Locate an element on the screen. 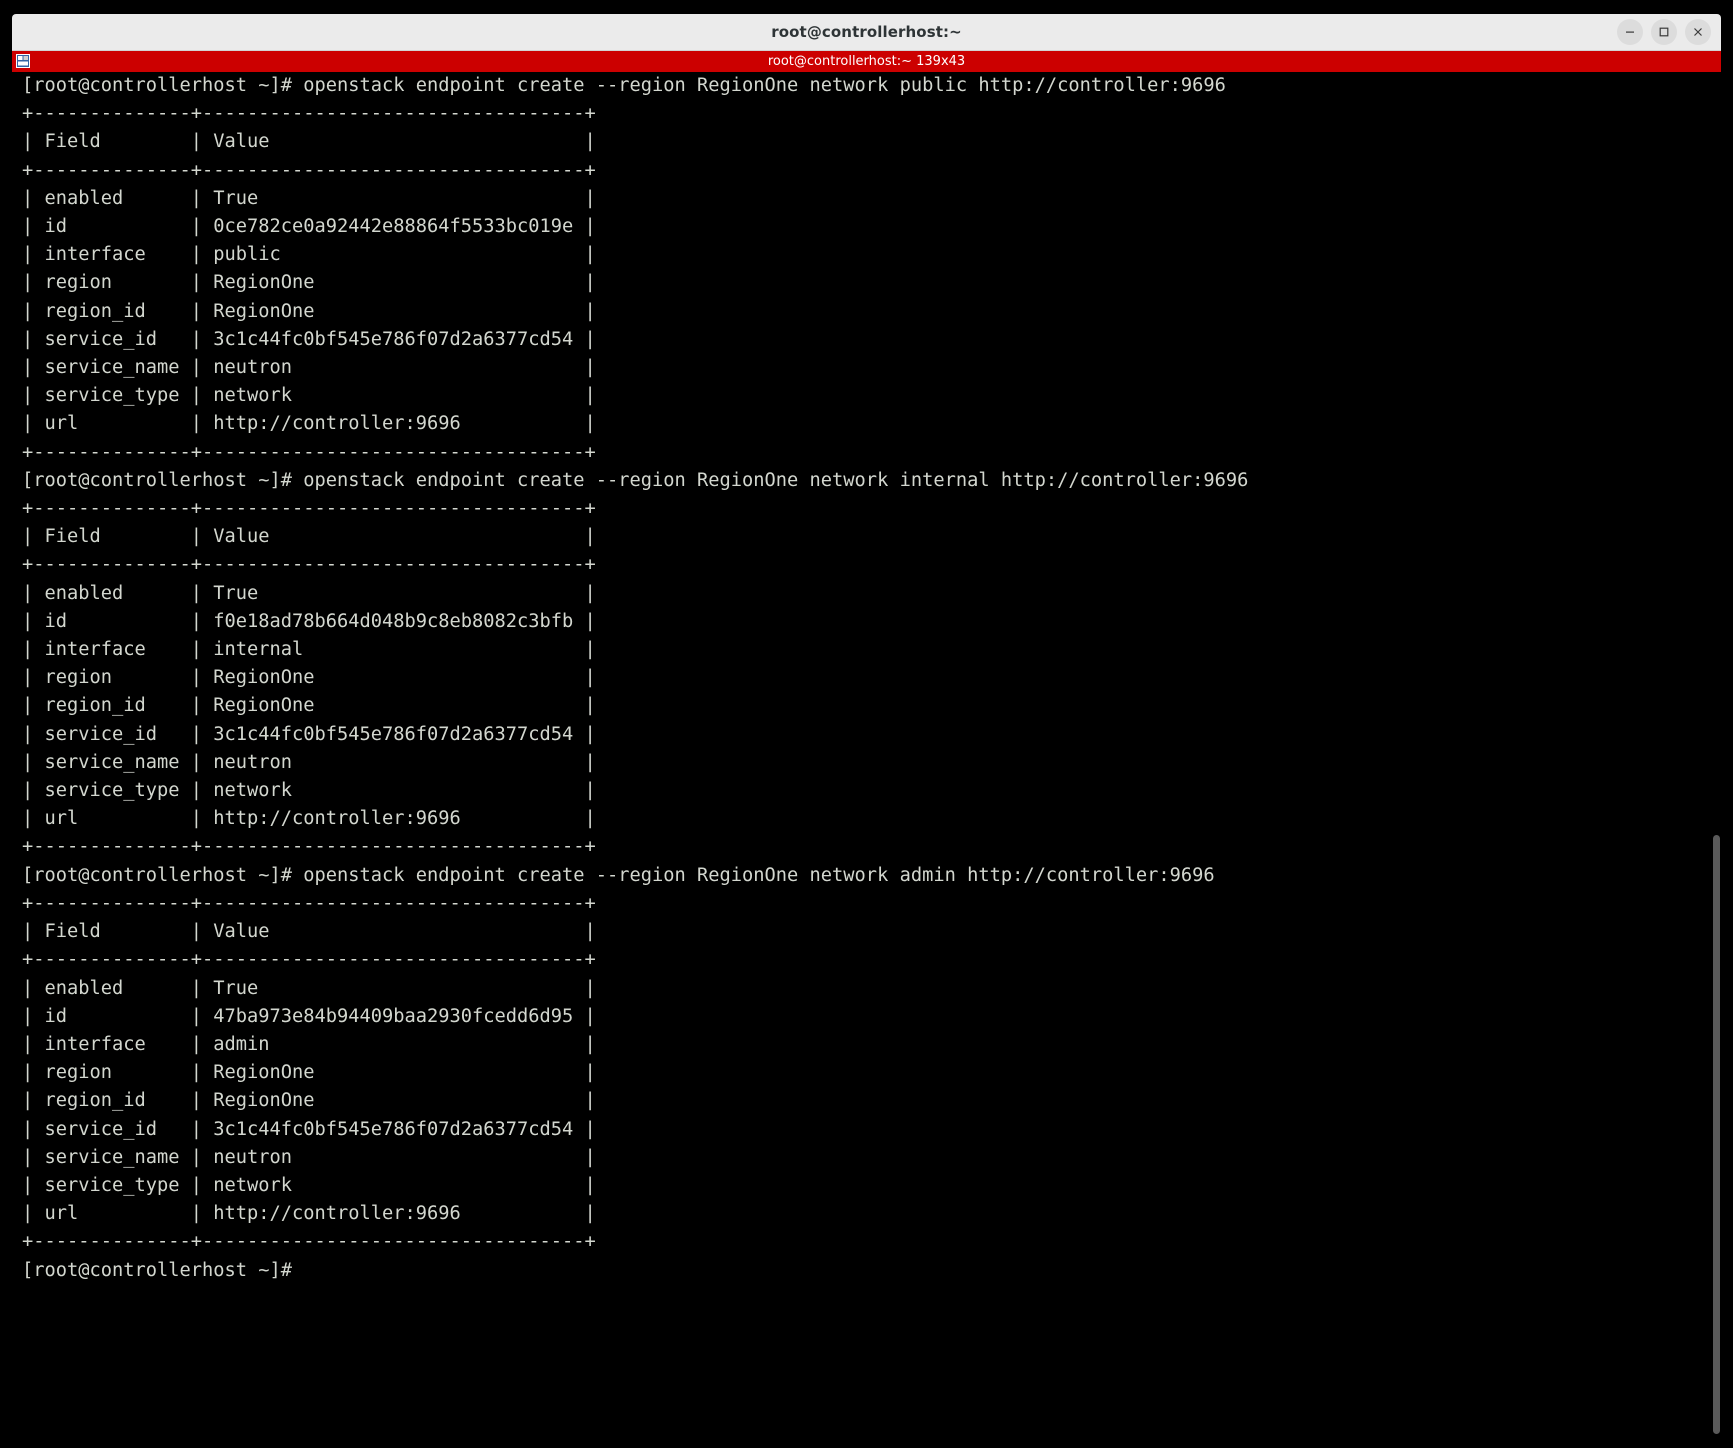 This screenshot has width=1733, height=1448. window-title: root@controllerhost:~ is located at coordinates (866, 32).